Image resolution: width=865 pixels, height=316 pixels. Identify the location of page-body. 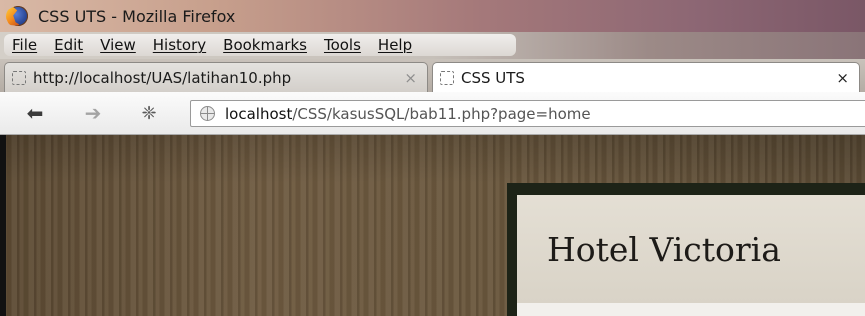
(691, 309).